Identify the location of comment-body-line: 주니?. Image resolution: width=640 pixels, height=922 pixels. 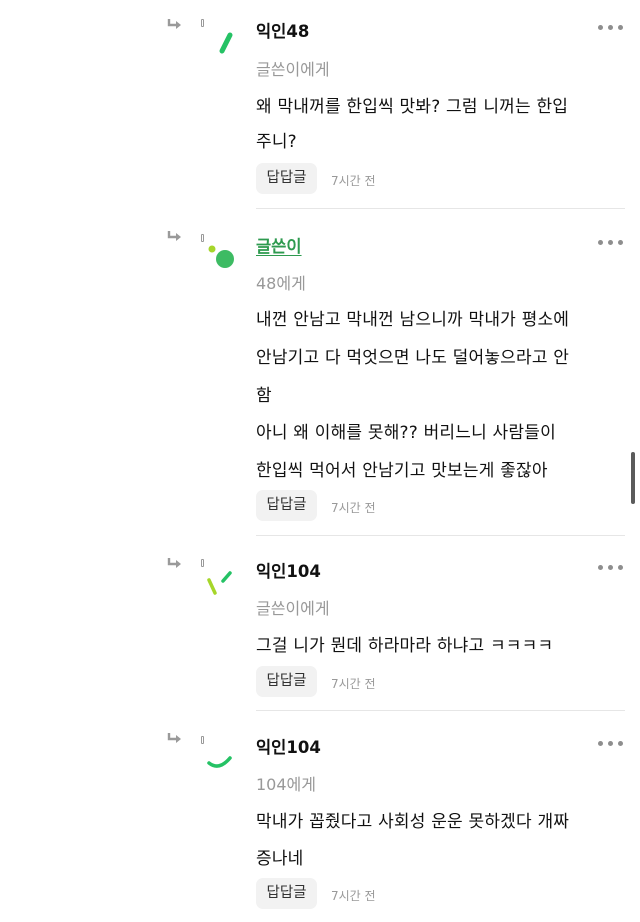
(276, 142).